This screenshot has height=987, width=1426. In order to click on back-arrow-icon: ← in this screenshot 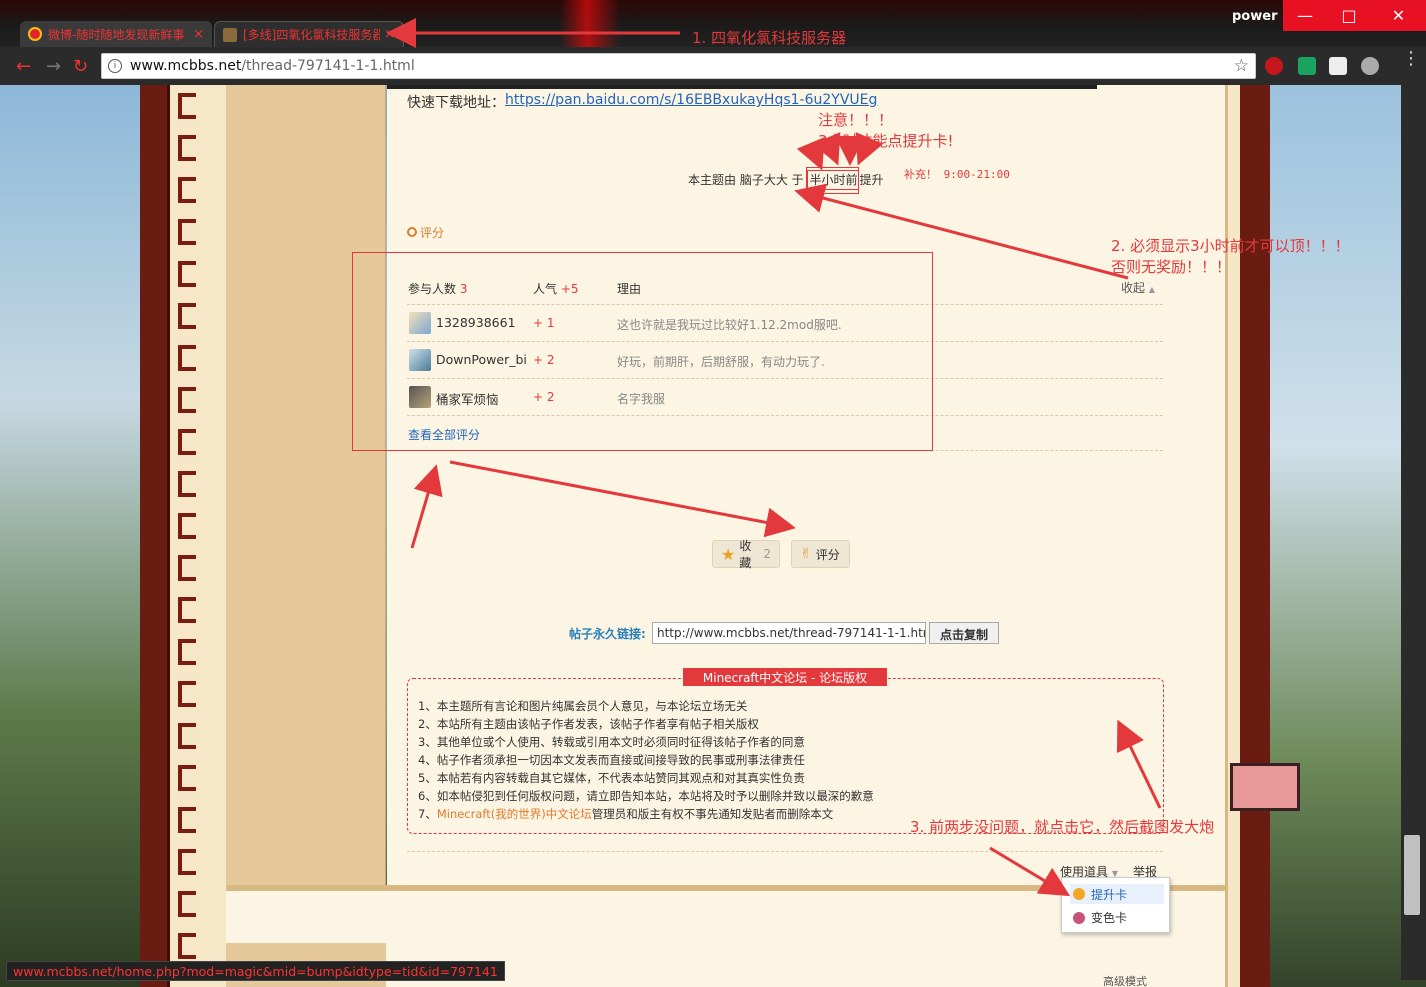, I will do `click(23, 66)`.